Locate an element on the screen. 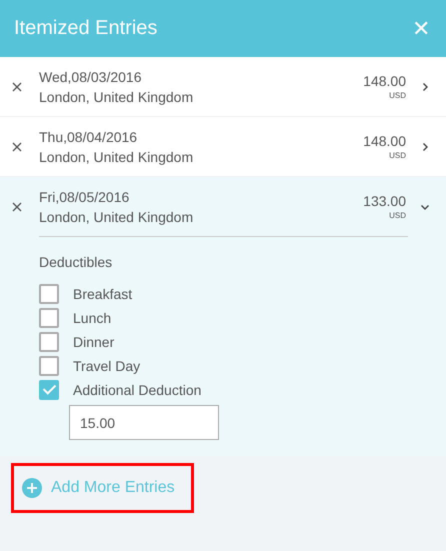 This screenshot has height=551, width=446. amount-field: 15.00 is located at coordinates (144, 422).